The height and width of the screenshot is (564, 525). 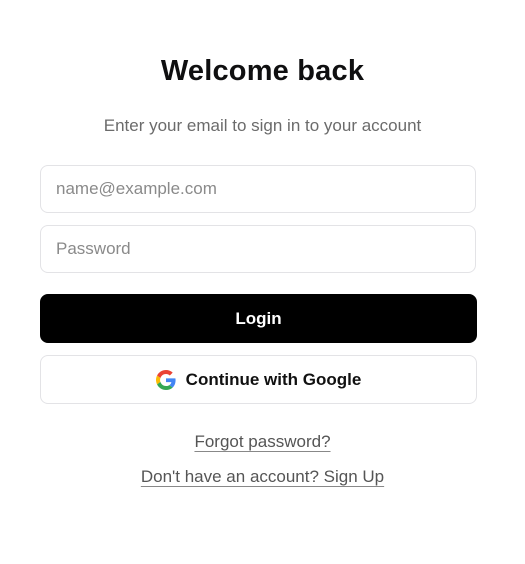 I want to click on forgot-password-link: Forgot password?, so click(x=262, y=441).